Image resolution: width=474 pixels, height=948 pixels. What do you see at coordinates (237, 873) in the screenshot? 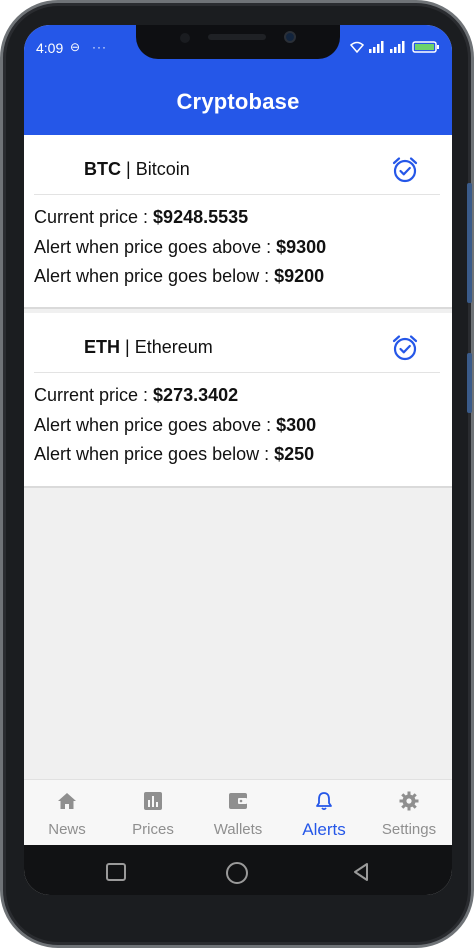
I see `home-button` at bounding box center [237, 873].